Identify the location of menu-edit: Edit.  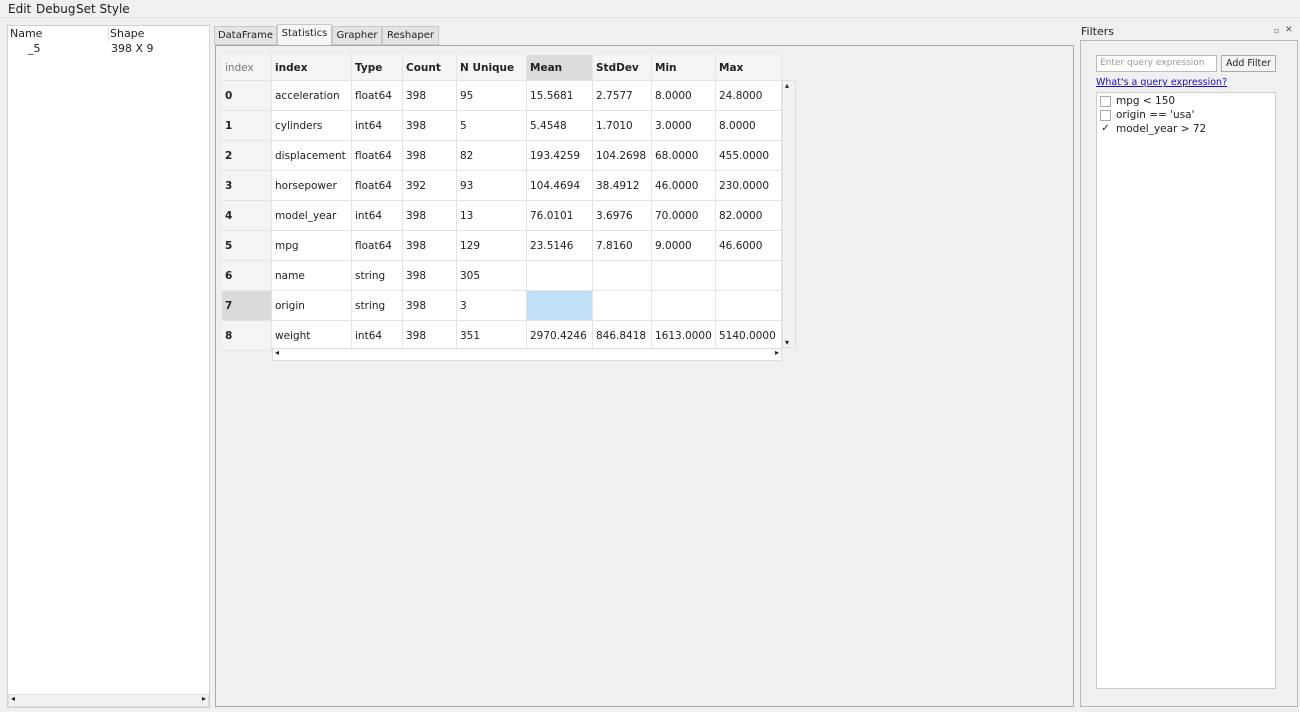
(19, 9).